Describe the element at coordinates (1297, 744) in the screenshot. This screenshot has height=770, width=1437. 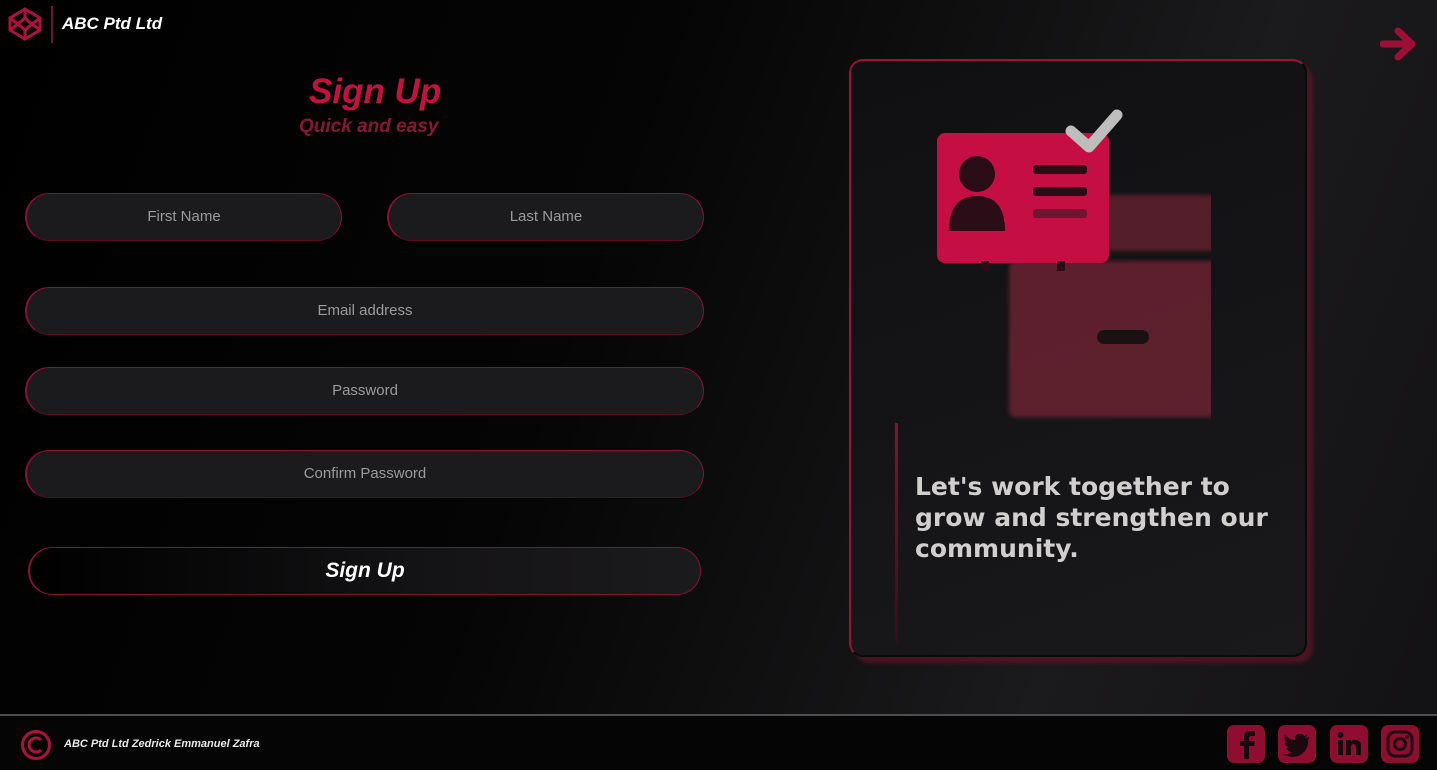
I see `twitter-icon` at that location.